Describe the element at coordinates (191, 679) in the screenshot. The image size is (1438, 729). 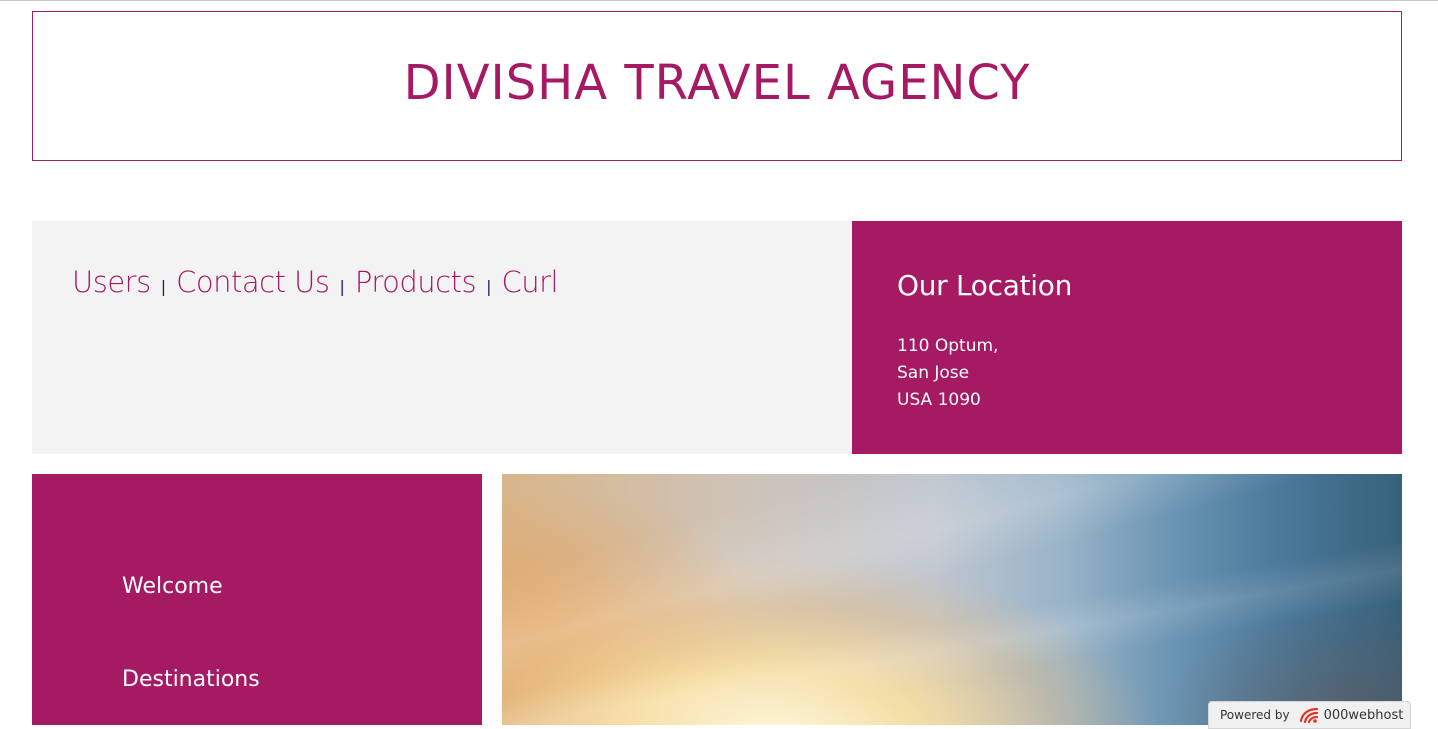
I see `sidebar-item-destinations: Destinations` at that location.